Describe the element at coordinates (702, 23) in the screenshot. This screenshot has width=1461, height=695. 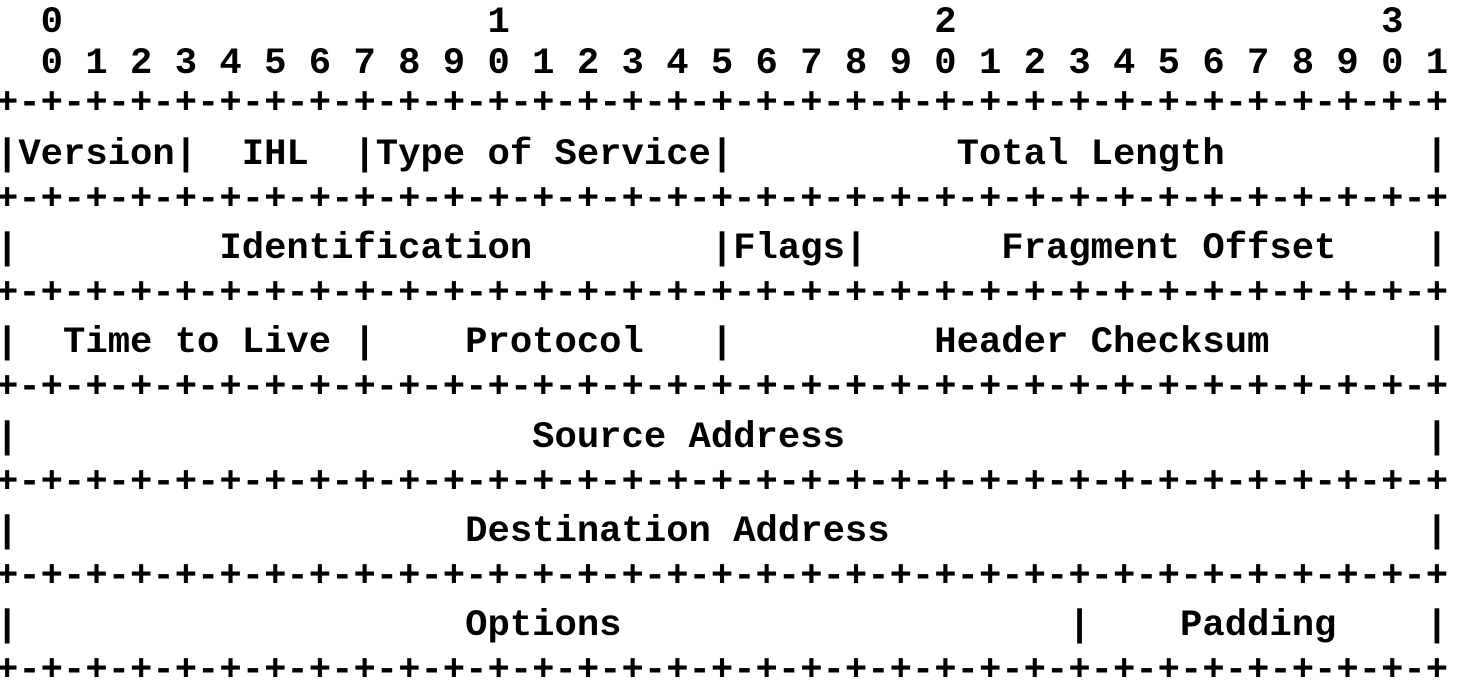
I see `bit-ruler-tens: 0 1 2 3` at that location.